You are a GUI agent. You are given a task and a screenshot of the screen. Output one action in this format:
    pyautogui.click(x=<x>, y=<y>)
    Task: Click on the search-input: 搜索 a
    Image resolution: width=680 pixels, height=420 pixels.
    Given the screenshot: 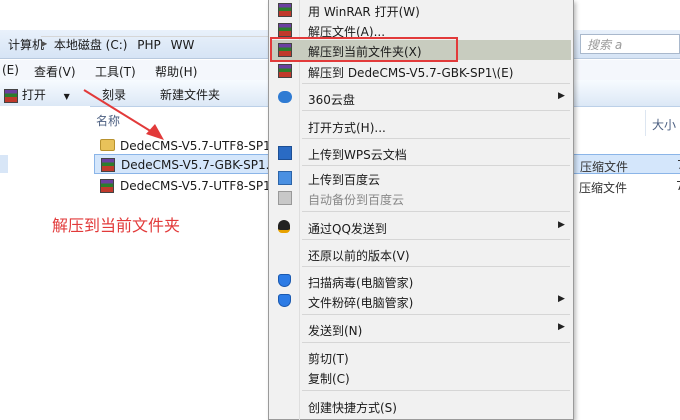 What is the action you would take?
    pyautogui.click(x=630, y=44)
    